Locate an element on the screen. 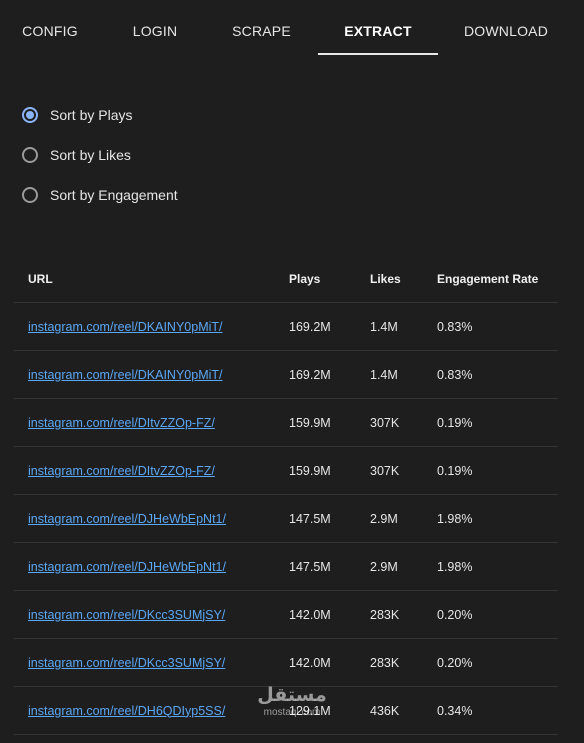 This screenshot has width=584, height=743. tab-bar: CONFIG LOGIN SCRAPE EXTRACT DOWNLOAD is located at coordinates (292, 27).